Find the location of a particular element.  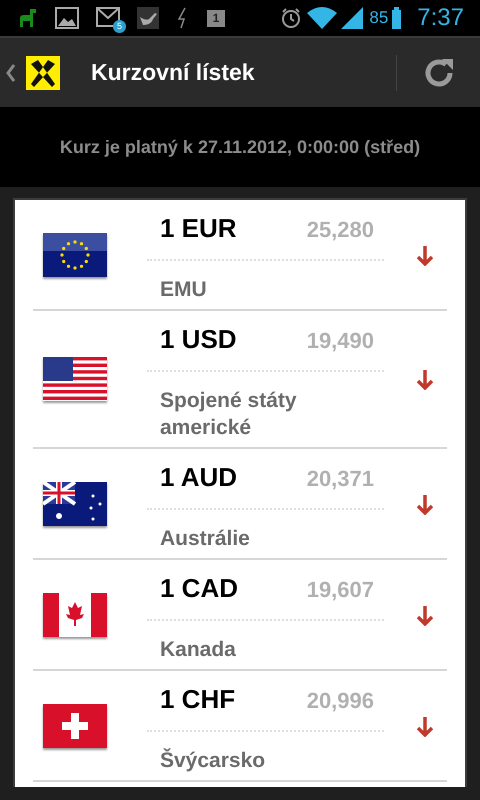

country-name: Spojené státy americké is located at coordinates (228, 414).